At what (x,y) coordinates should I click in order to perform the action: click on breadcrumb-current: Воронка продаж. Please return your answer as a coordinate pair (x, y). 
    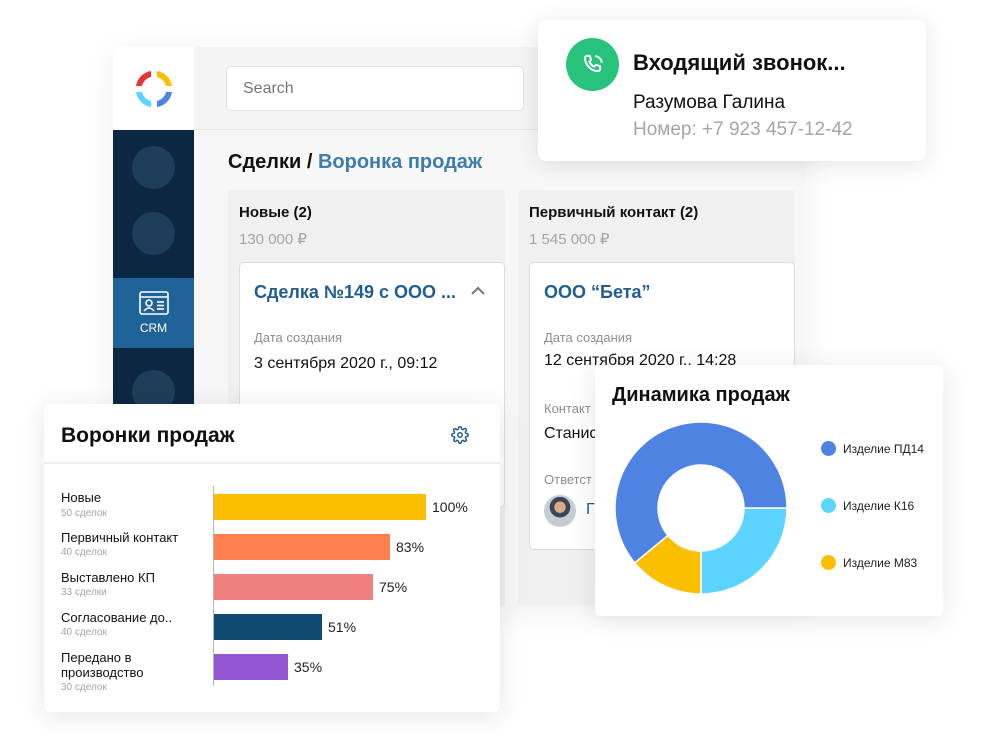
    Looking at the image, I should click on (400, 162).